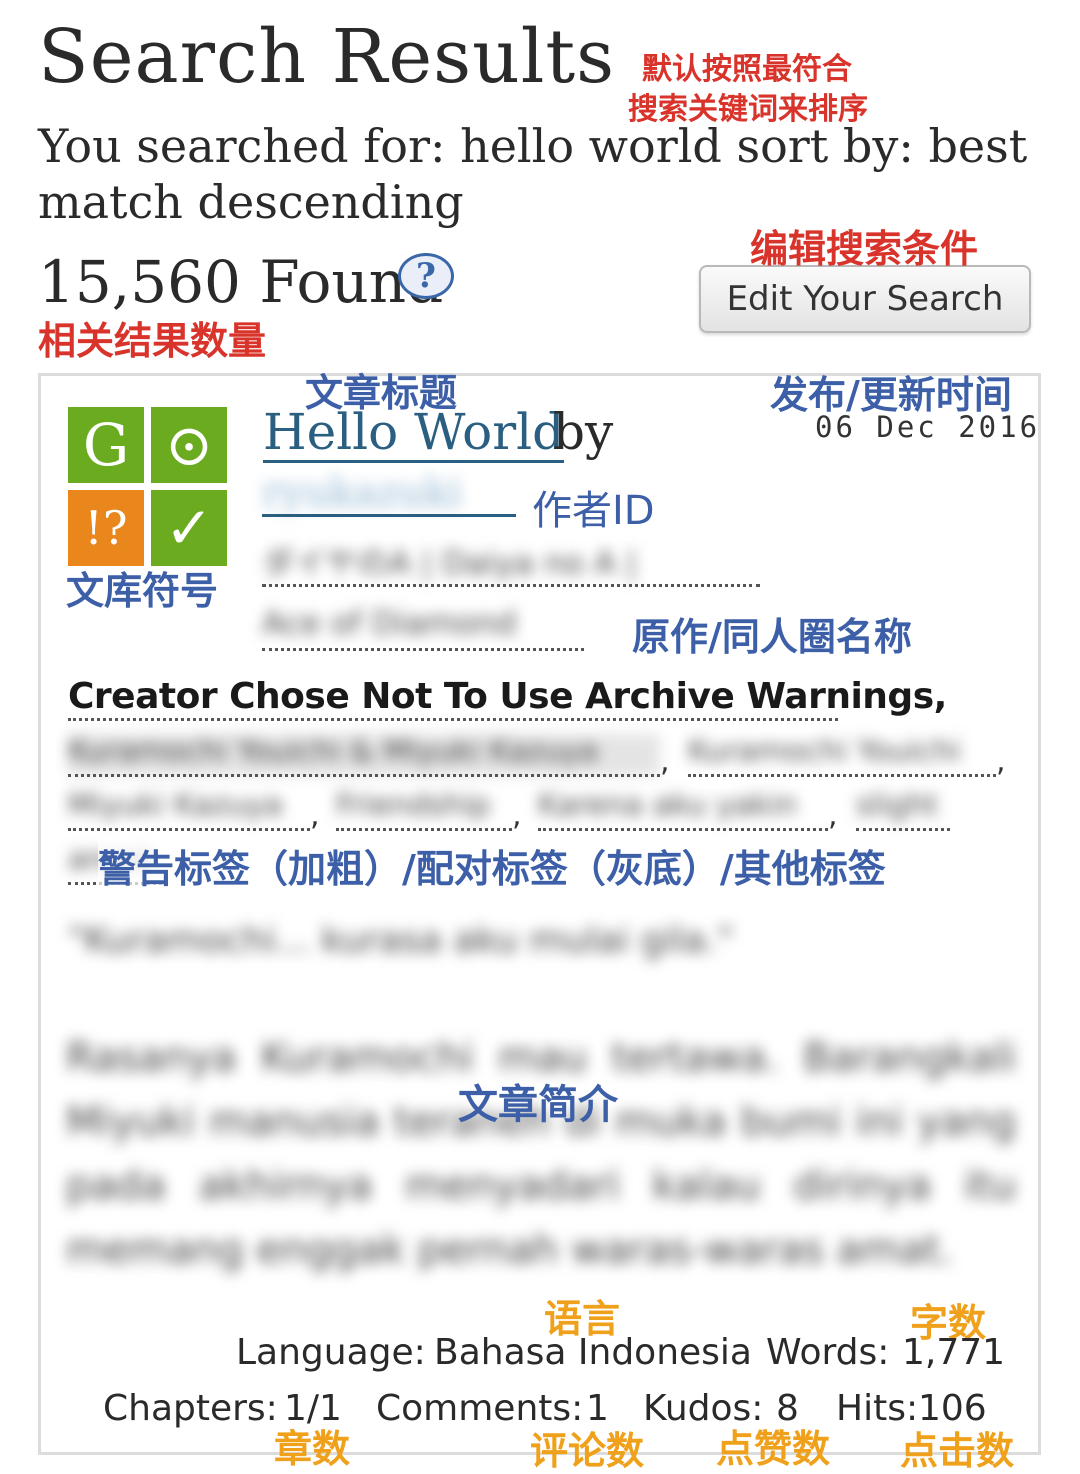  I want to click on fandom-link: ダイヤのA | Daiya no A |, so click(511, 561).